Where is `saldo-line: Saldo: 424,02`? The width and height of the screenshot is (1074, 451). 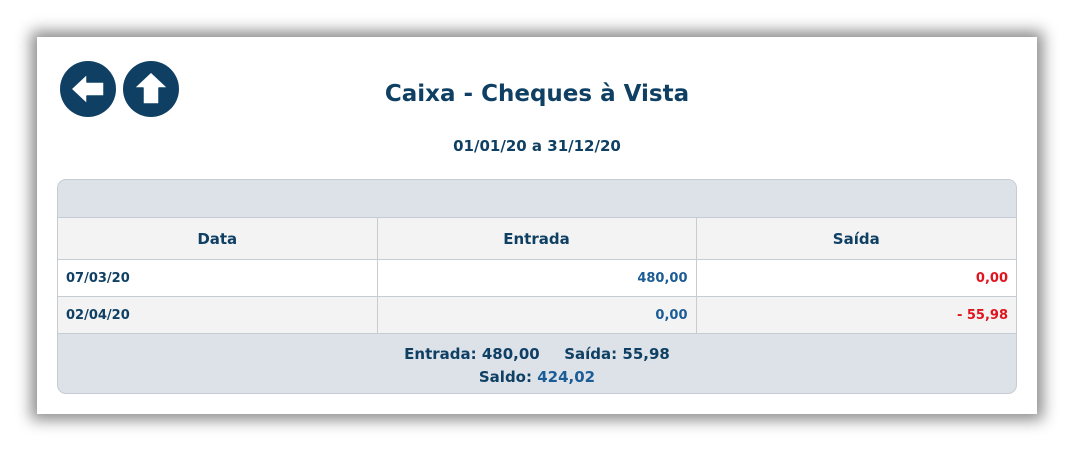
saldo-line: Saldo: 424,02 is located at coordinates (537, 377).